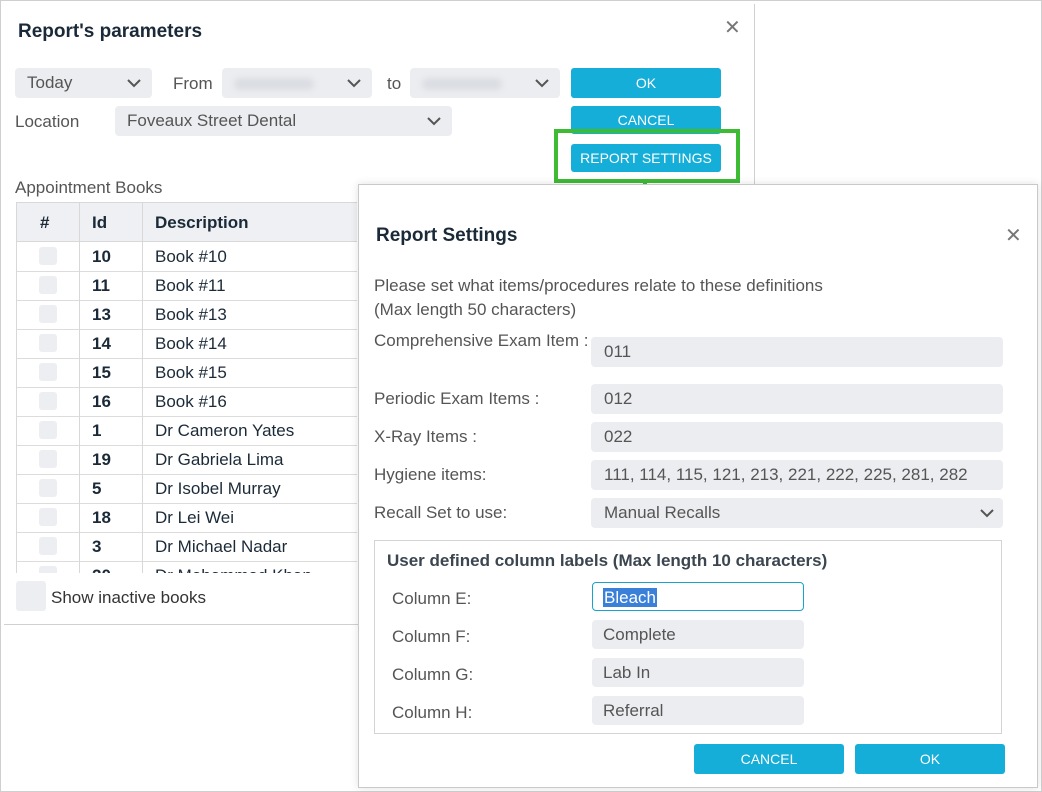 The width and height of the screenshot is (1042, 792). Describe the element at coordinates (646, 83) in the screenshot. I see `ok-button: OK` at that location.